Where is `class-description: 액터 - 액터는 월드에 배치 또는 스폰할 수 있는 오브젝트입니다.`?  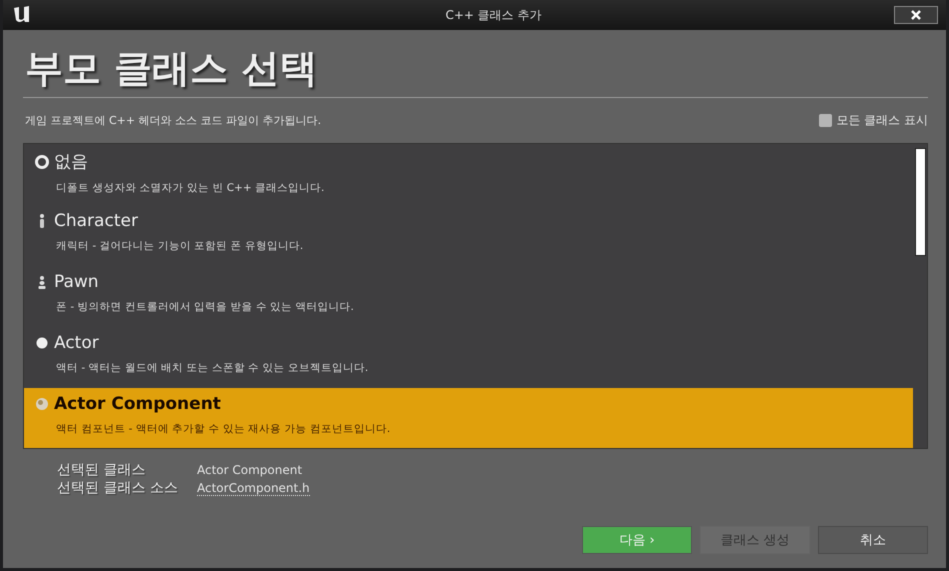 class-description: 액터 - 액터는 월드에 배치 또는 스폰할 수 있는 오브젝트입니다. is located at coordinates (213, 367).